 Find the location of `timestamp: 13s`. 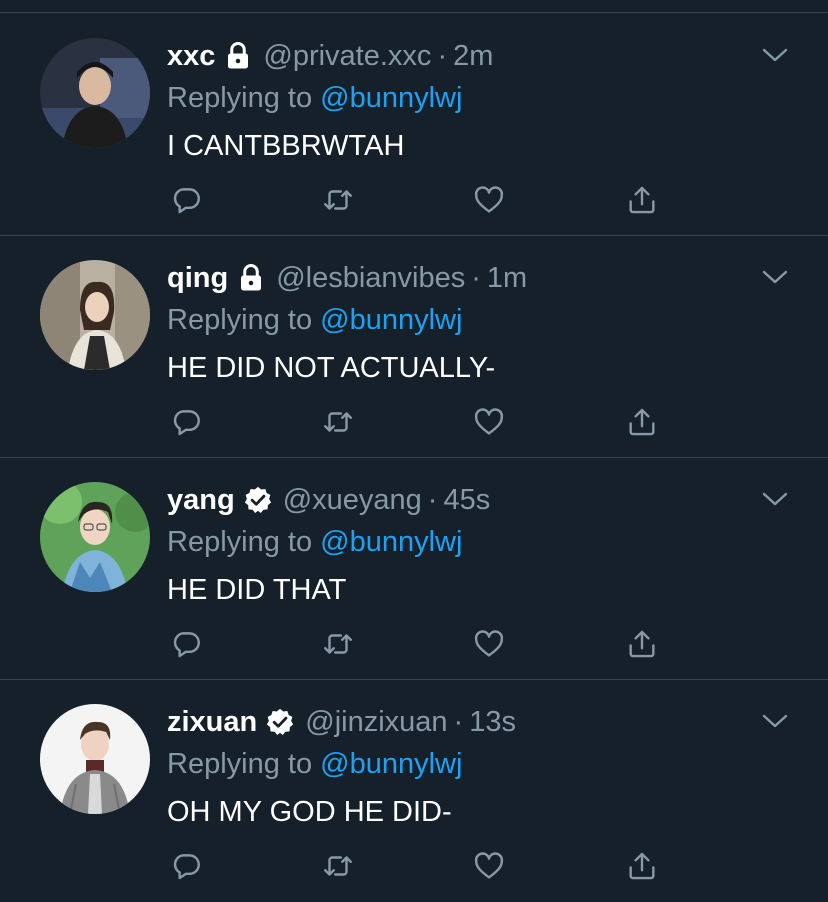

timestamp: 13s is located at coordinates (492, 722).